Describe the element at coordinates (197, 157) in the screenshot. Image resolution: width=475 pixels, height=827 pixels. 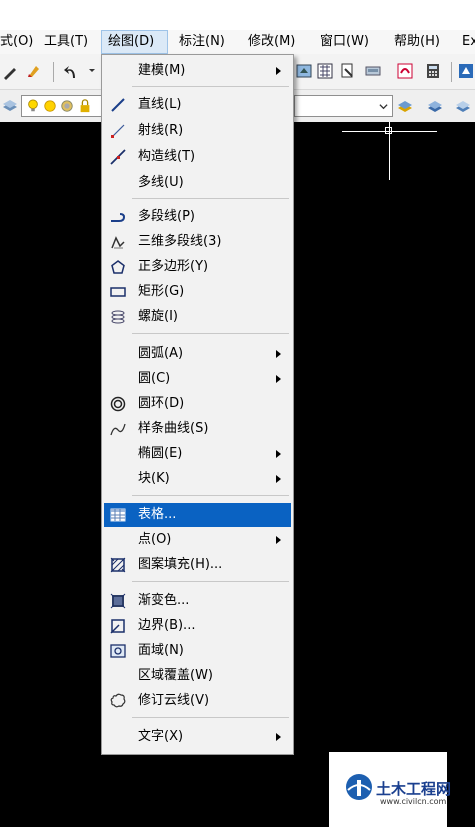
I see `menu-item-construction-line: 构造线(T)` at that location.